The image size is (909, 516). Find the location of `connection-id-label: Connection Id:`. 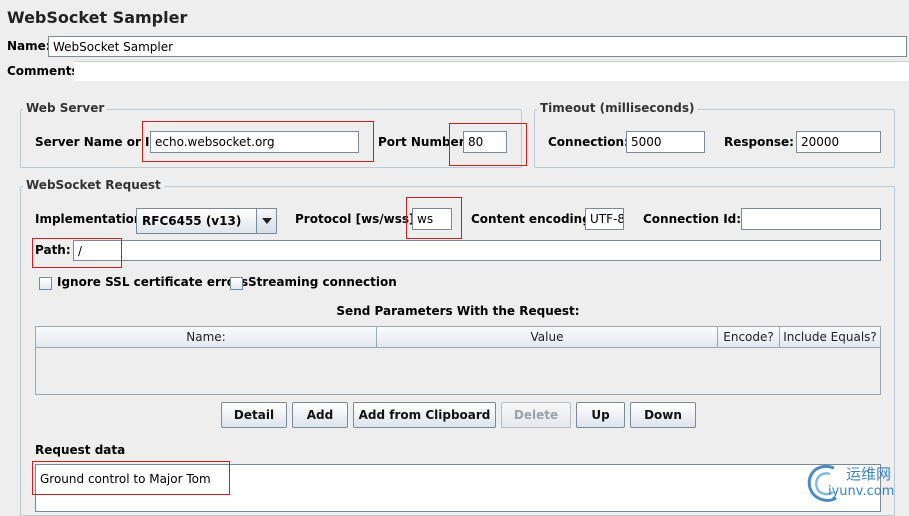

connection-id-label: Connection Id: is located at coordinates (692, 219).